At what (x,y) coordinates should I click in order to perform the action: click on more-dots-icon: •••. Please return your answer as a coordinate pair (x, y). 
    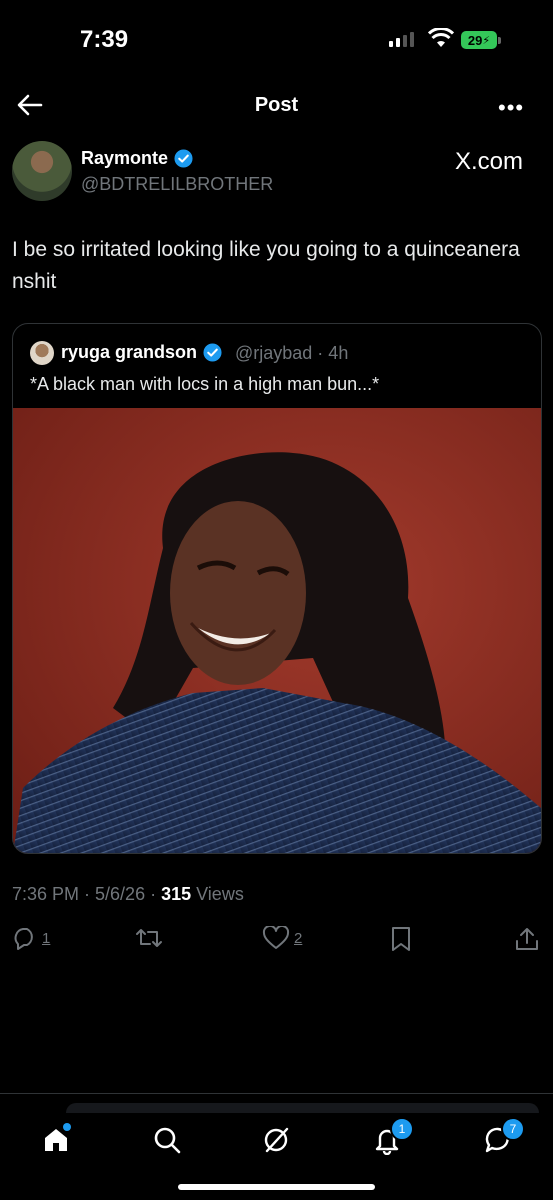
    Looking at the image, I should click on (511, 107).